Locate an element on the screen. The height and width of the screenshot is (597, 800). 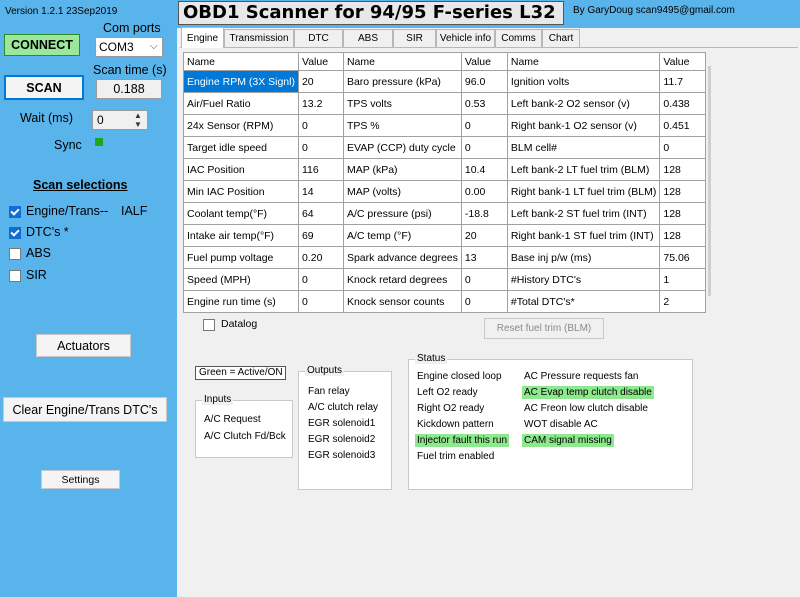
parameter-name-cell: Spark advance degrees is located at coordinates (402, 257).